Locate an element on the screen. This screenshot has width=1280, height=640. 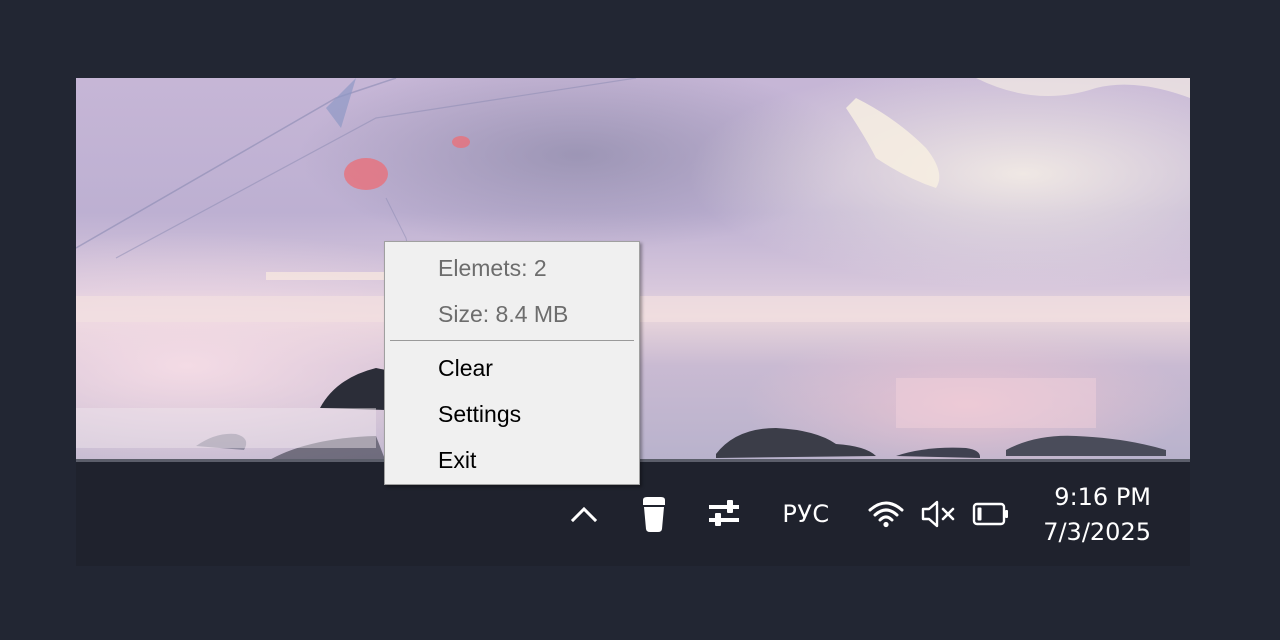
menu-separator is located at coordinates (512, 340).